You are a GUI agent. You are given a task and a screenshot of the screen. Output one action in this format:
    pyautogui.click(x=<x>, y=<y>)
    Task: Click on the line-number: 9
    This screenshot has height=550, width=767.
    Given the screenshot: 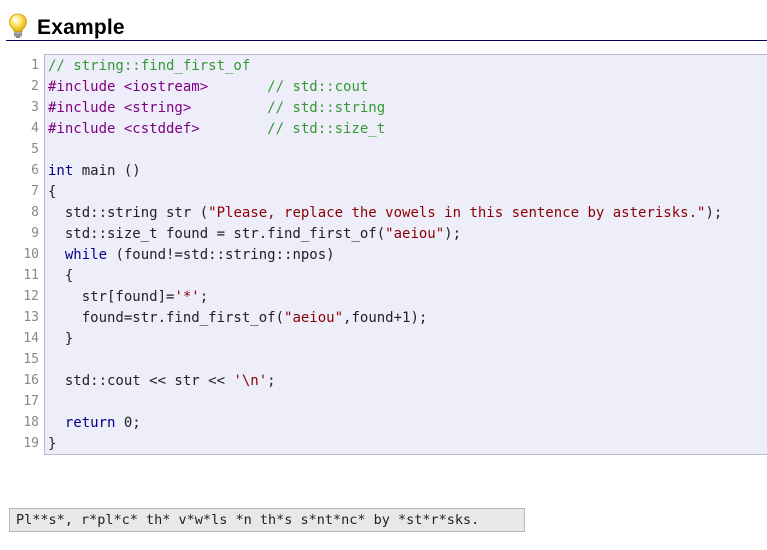 What is the action you would take?
    pyautogui.click(x=35, y=233)
    